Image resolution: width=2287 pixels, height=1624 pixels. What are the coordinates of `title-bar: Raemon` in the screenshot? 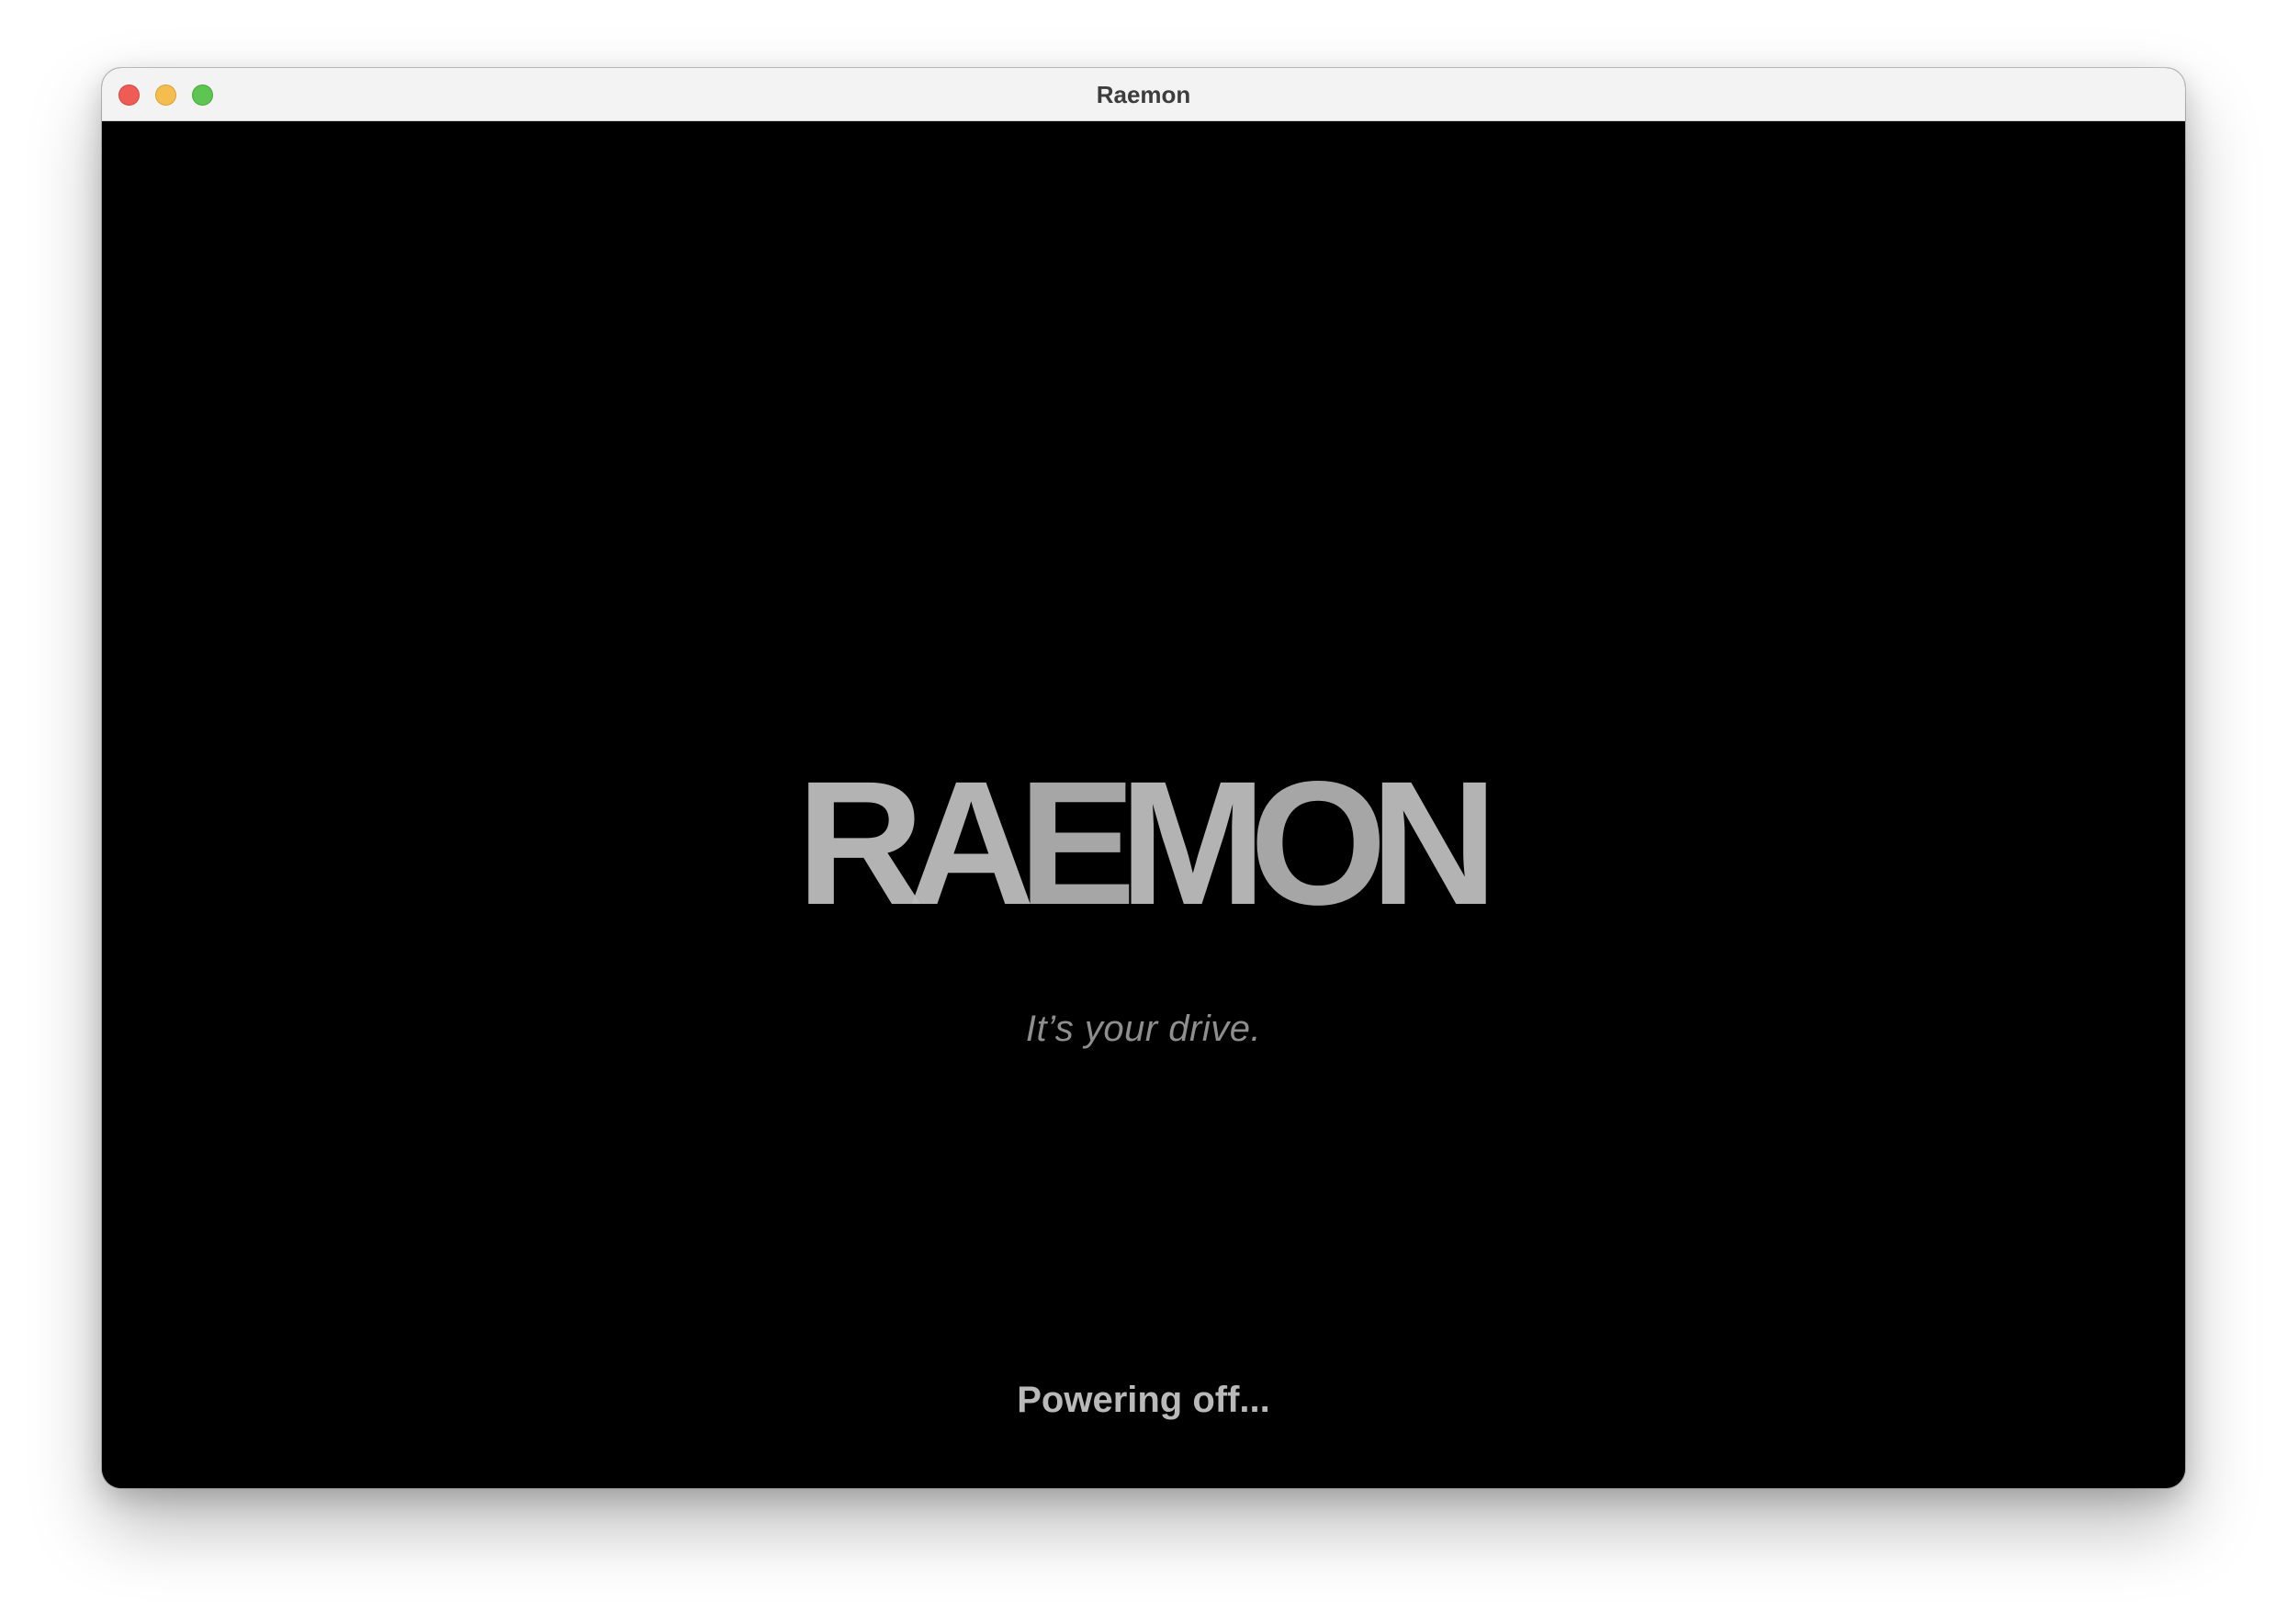 It's located at (1143, 94).